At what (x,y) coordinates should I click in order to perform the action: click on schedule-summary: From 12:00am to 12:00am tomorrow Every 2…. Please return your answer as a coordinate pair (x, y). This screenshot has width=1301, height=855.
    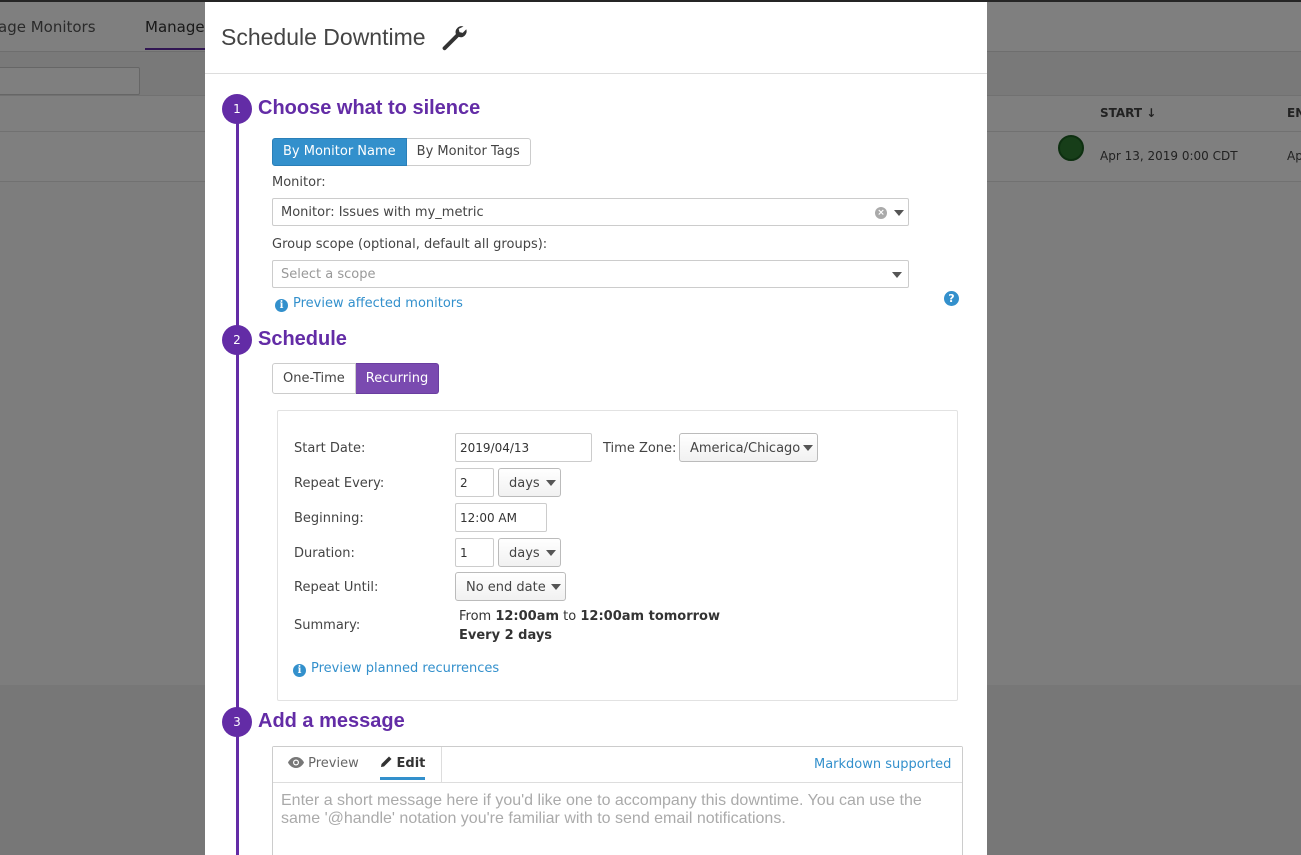
    Looking at the image, I should click on (589, 626).